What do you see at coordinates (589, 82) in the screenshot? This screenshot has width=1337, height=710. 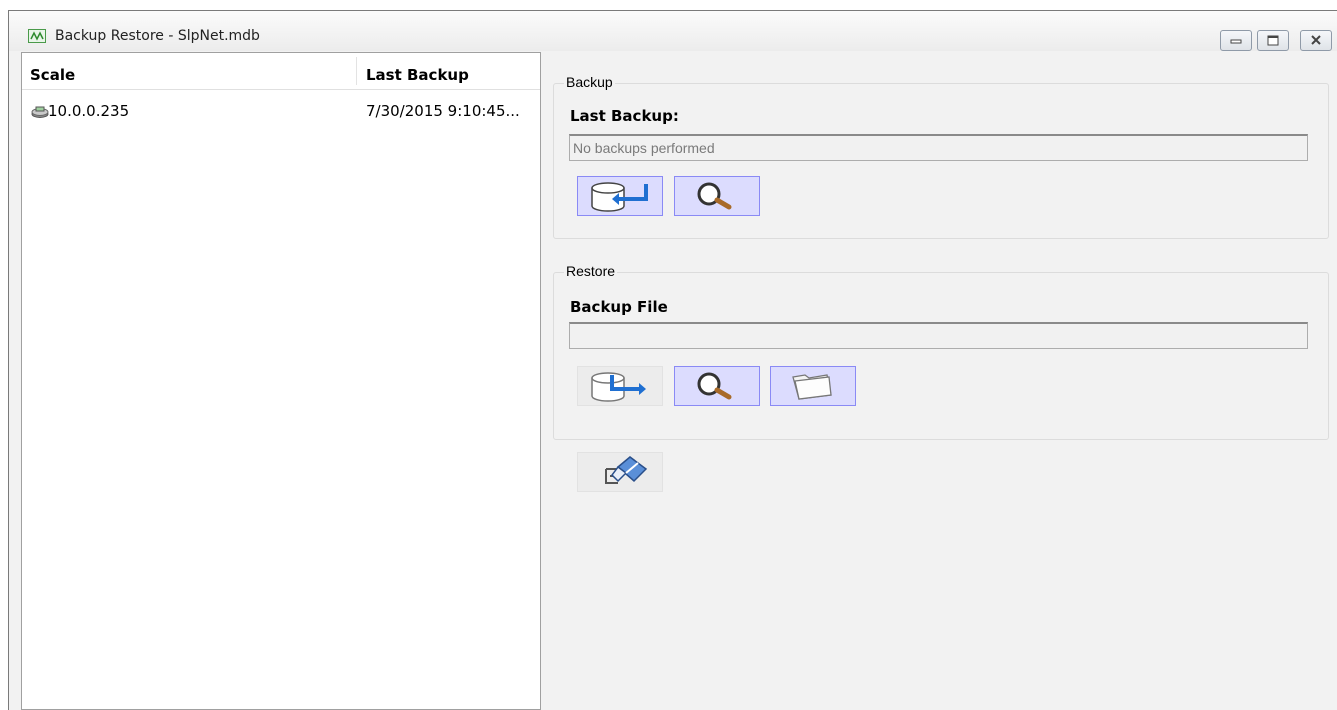 I see `backup-group-label: Backup` at bounding box center [589, 82].